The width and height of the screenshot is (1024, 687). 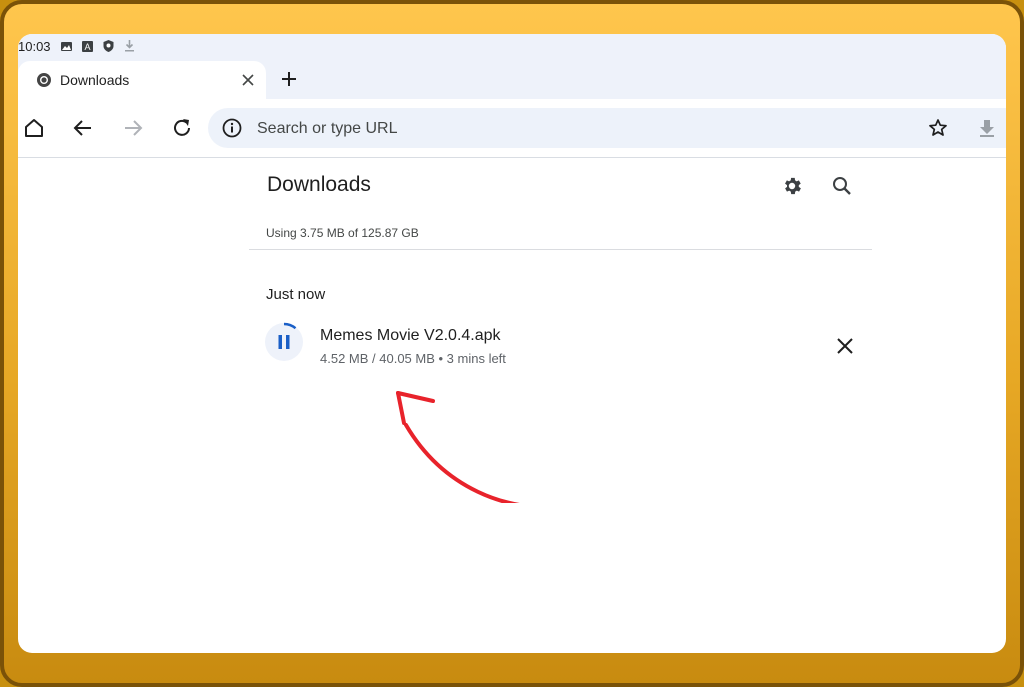 I want to click on section-label: Just now, so click(x=296, y=294).